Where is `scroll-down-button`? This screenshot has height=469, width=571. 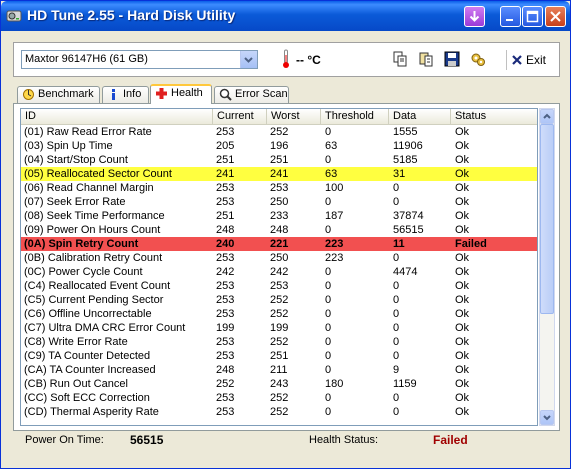
scroll-down-button is located at coordinates (547, 417).